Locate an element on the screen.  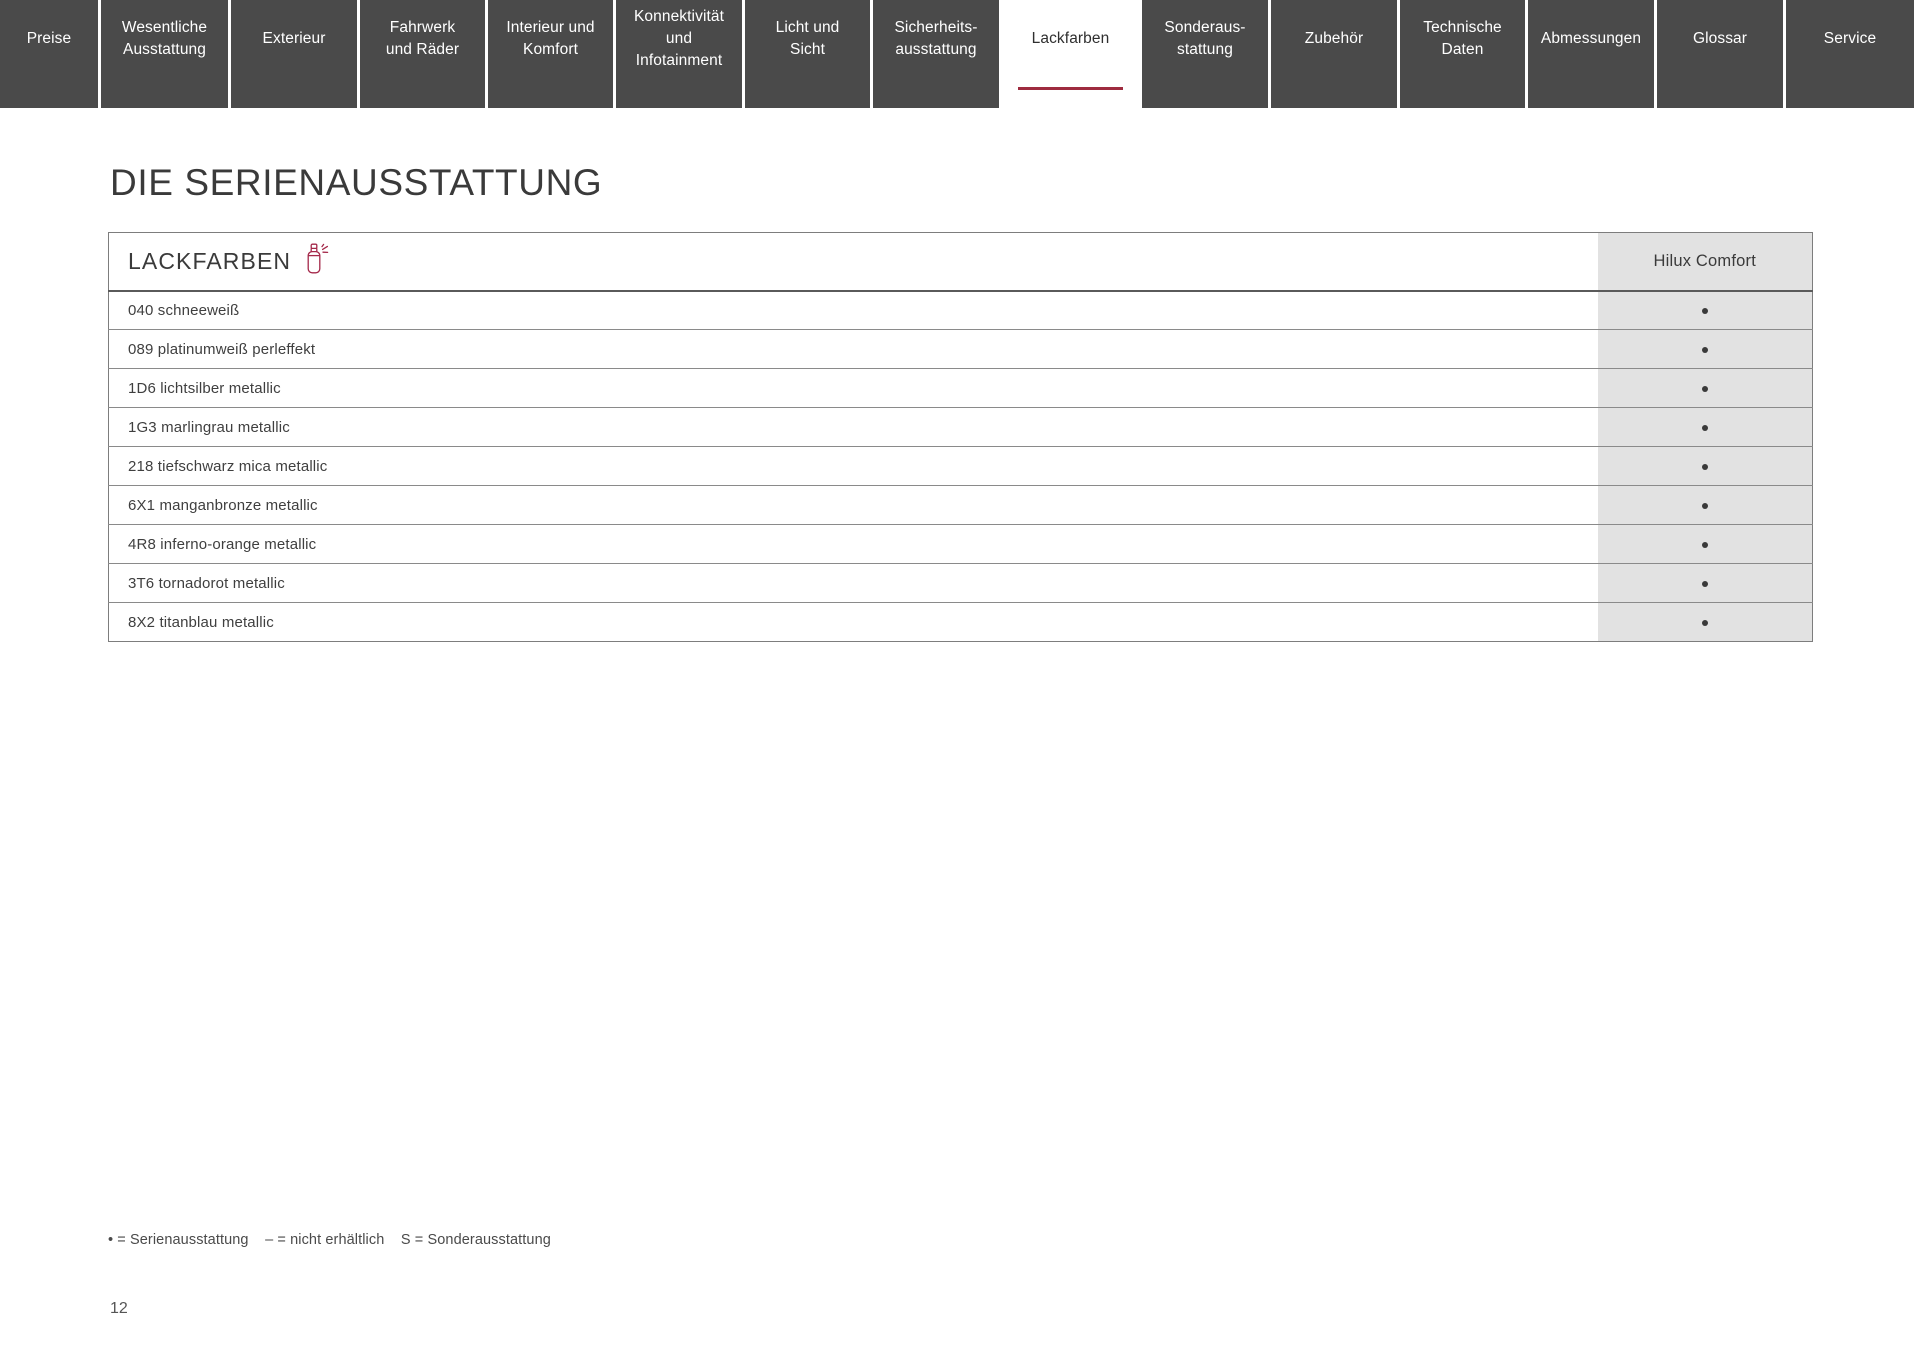
paint-color-name: 6X1 manganbronze metallic is located at coordinates (853, 505).